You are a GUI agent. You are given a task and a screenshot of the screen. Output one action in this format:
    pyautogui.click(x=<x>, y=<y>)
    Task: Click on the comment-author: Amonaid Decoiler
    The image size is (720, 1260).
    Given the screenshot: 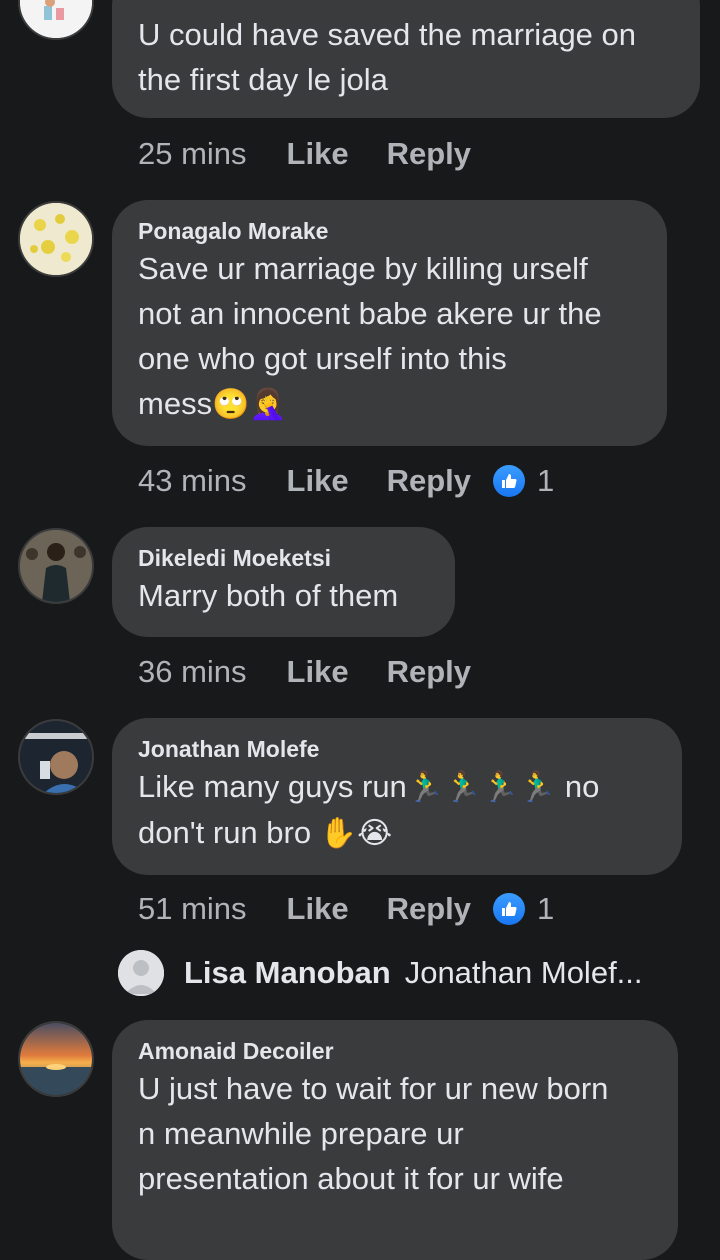 What is the action you would take?
    pyautogui.click(x=395, y=1051)
    